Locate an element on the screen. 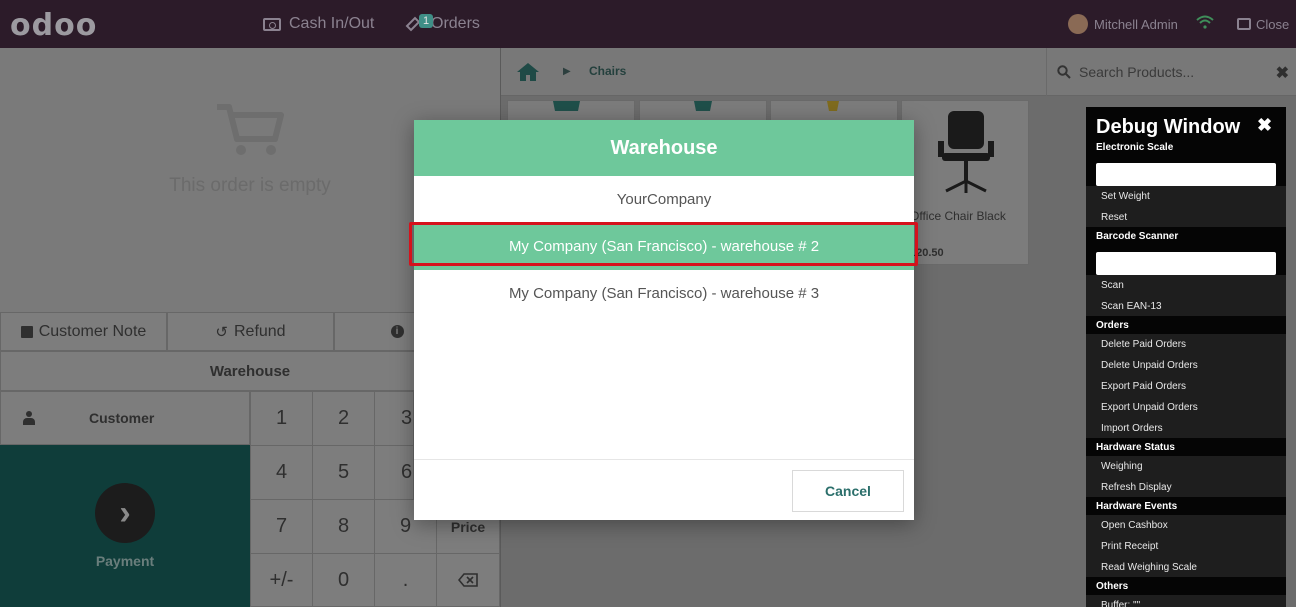 The height and width of the screenshot is (607, 1296). undo-icon: ↺ is located at coordinates (221, 332).